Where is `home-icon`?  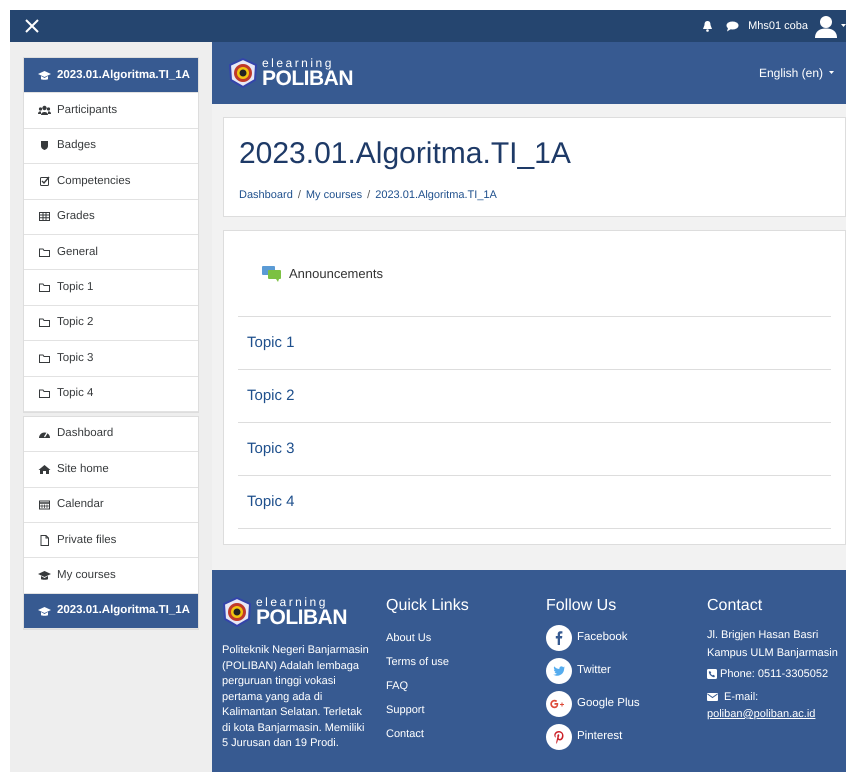
home-icon is located at coordinates (44, 469).